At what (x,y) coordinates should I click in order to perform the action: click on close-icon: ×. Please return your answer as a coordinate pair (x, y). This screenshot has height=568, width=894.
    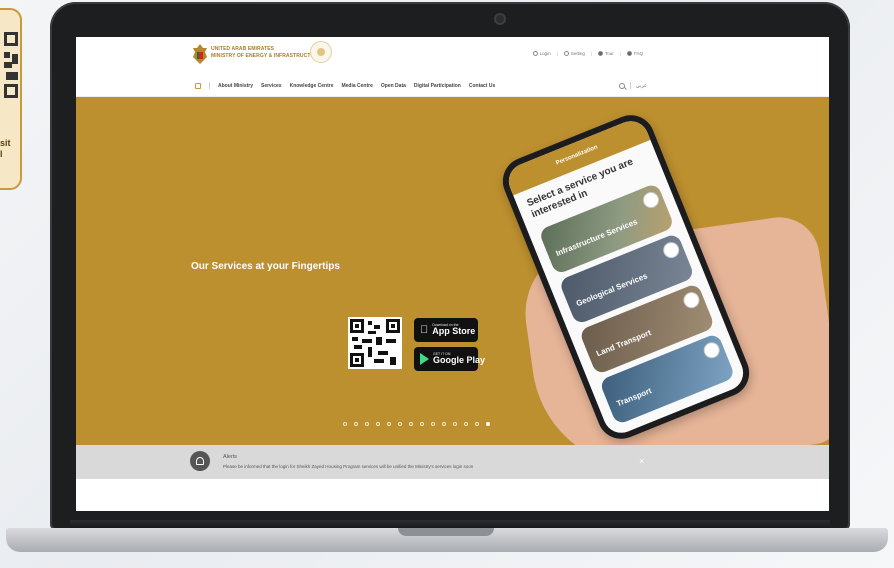
    Looking at the image, I should click on (641, 461).